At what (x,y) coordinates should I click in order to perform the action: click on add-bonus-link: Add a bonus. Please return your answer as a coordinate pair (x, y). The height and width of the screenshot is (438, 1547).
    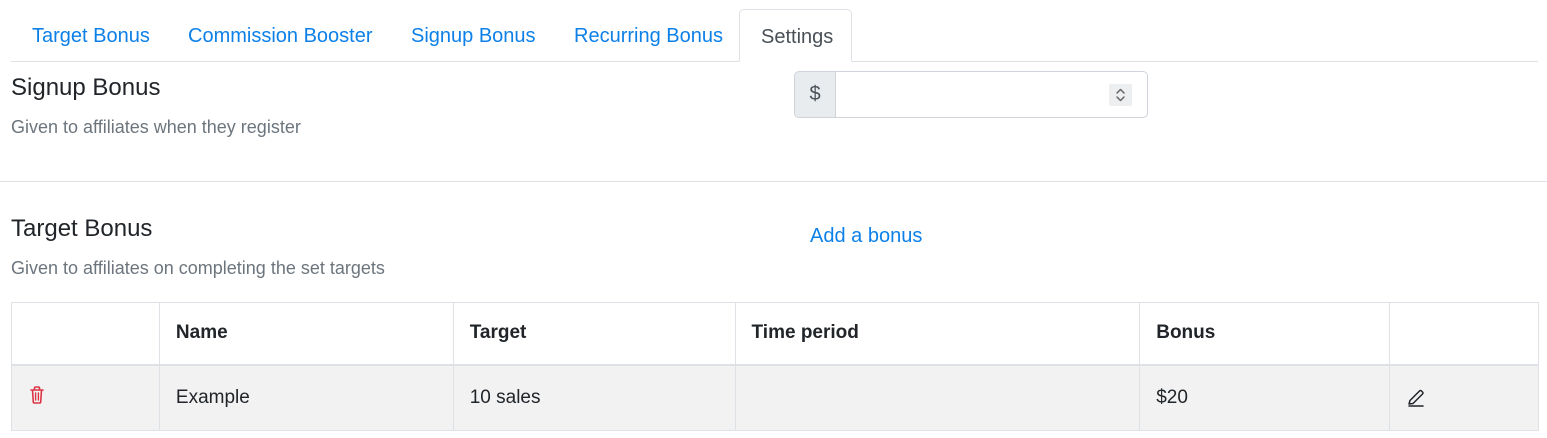
    Looking at the image, I should click on (866, 236).